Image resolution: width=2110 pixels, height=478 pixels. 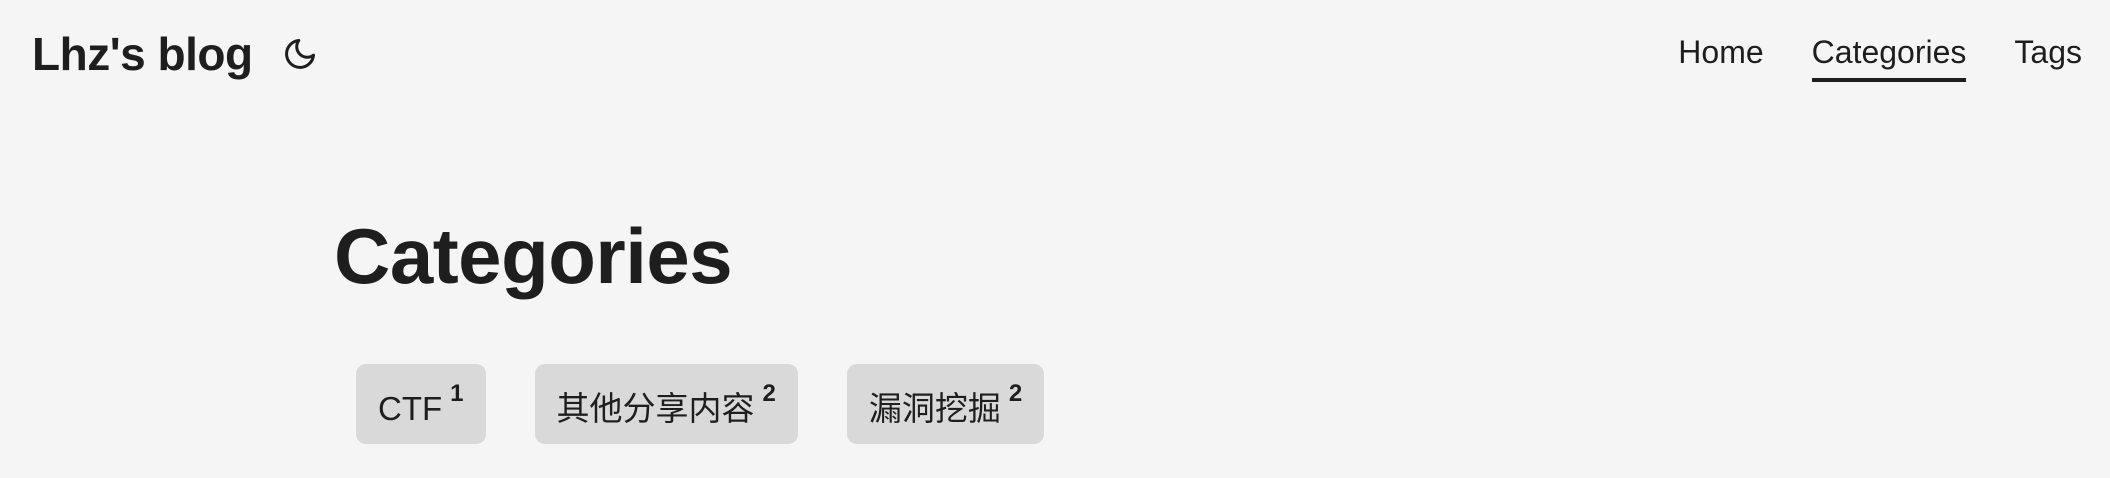 I want to click on moon-icon, so click(x=300, y=54).